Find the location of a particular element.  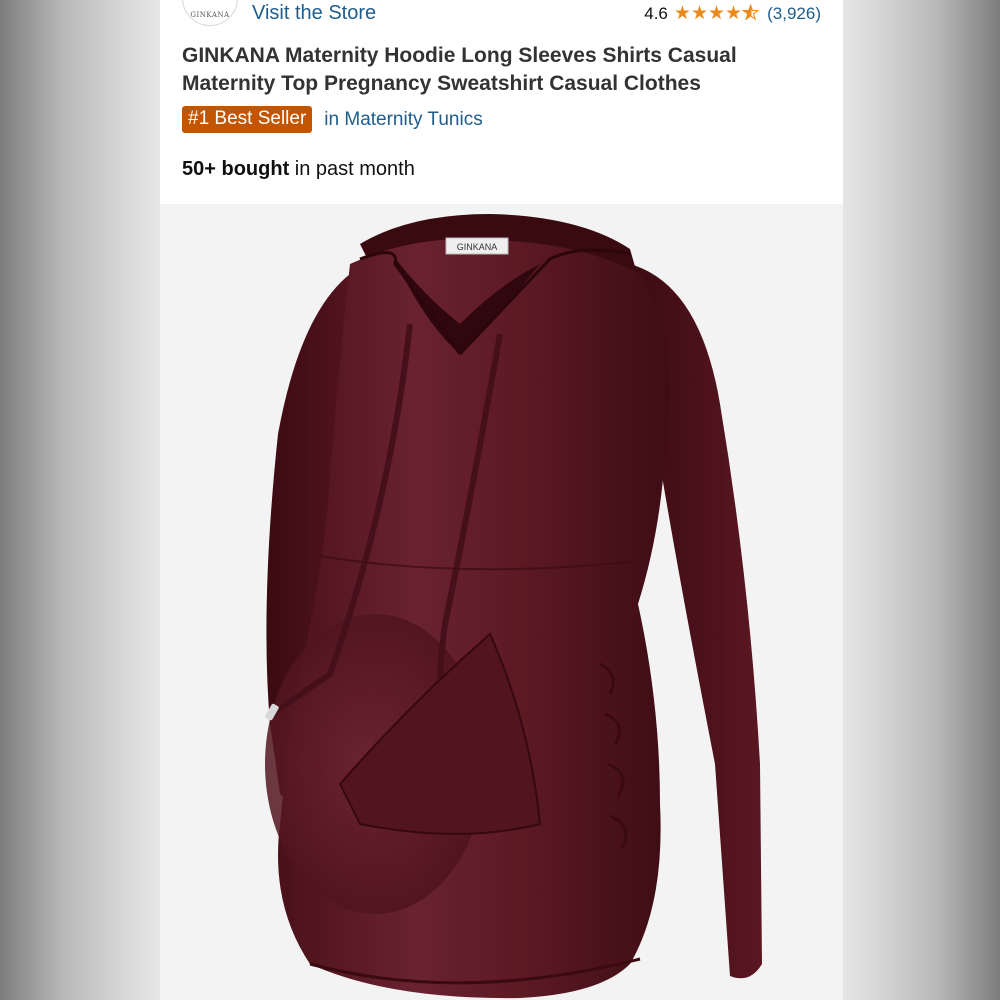

category-link: in Maternity Tunics is located at coordinates (403, 120).